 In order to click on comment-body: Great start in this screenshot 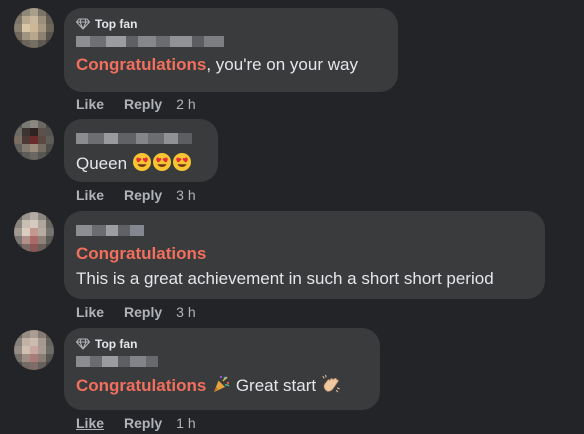, I will do `click(276, 385)`.